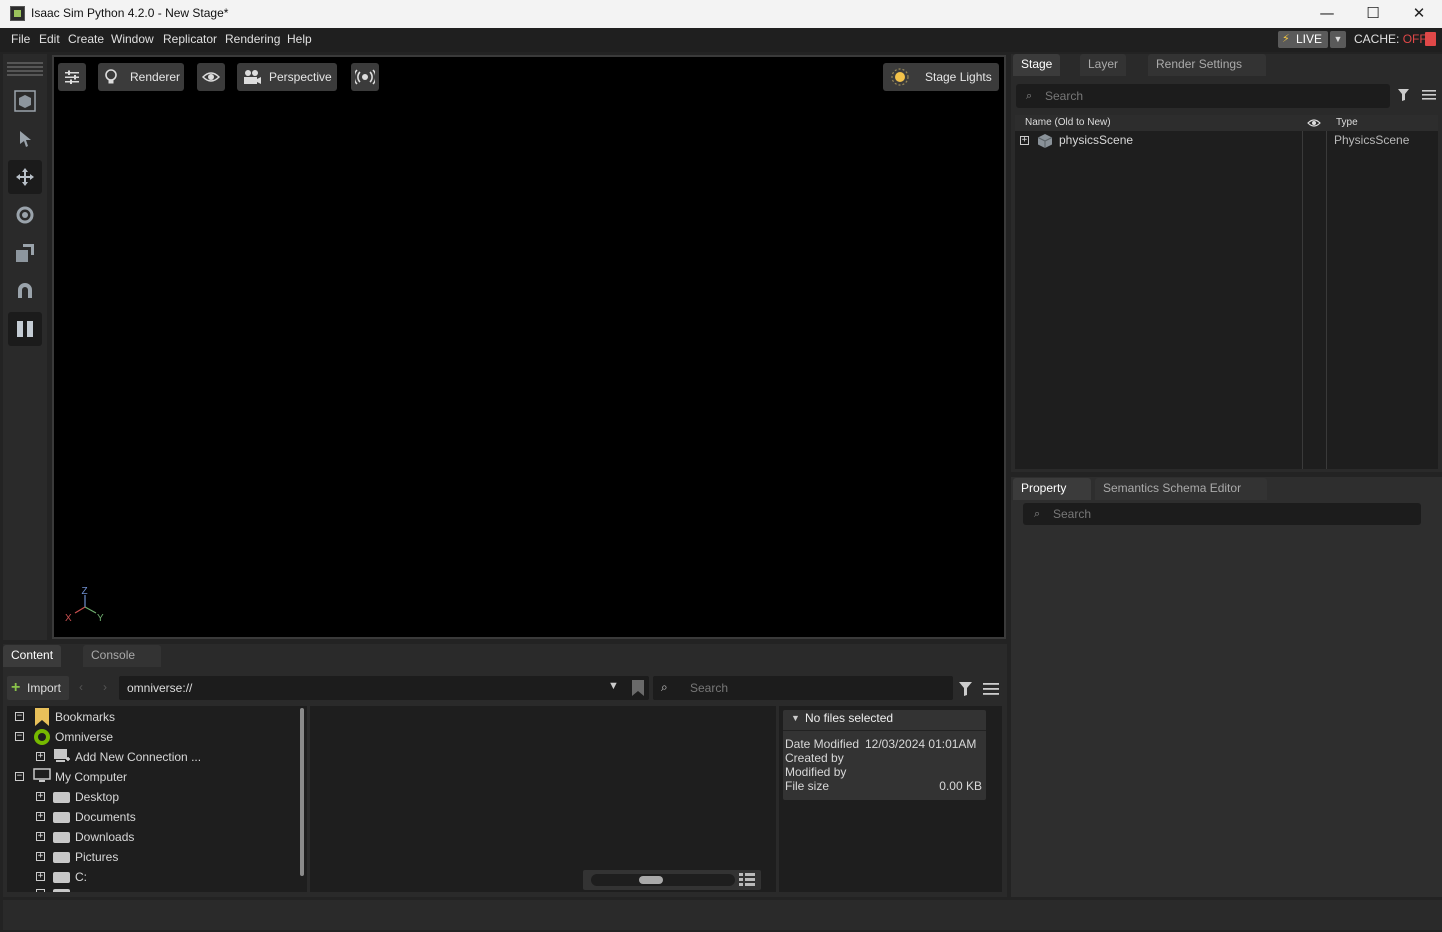  I want to click on forward-icon: ›, so click(105, 687).